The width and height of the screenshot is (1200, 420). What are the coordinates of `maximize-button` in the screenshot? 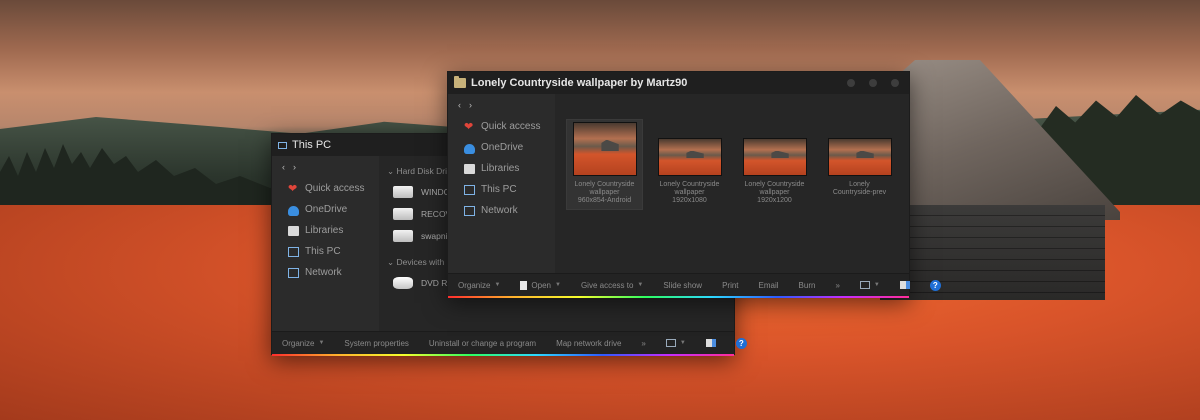 It's located at (873, 83).